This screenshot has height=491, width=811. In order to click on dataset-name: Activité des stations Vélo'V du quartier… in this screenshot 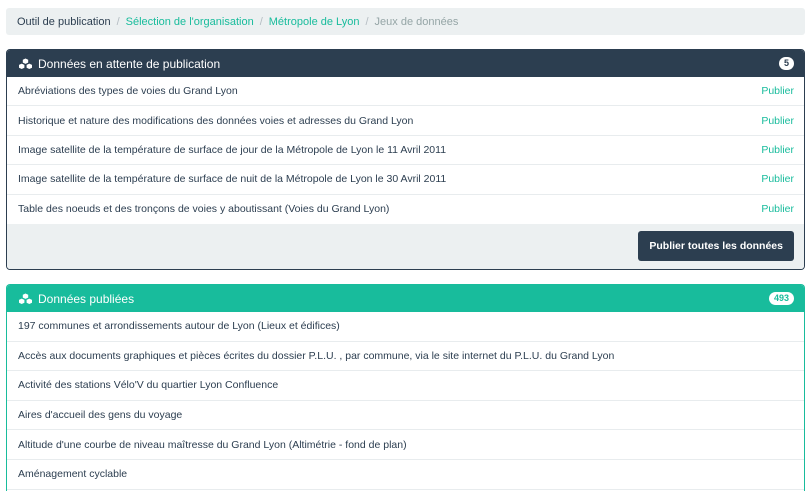, I will do `click(148, 385)`.